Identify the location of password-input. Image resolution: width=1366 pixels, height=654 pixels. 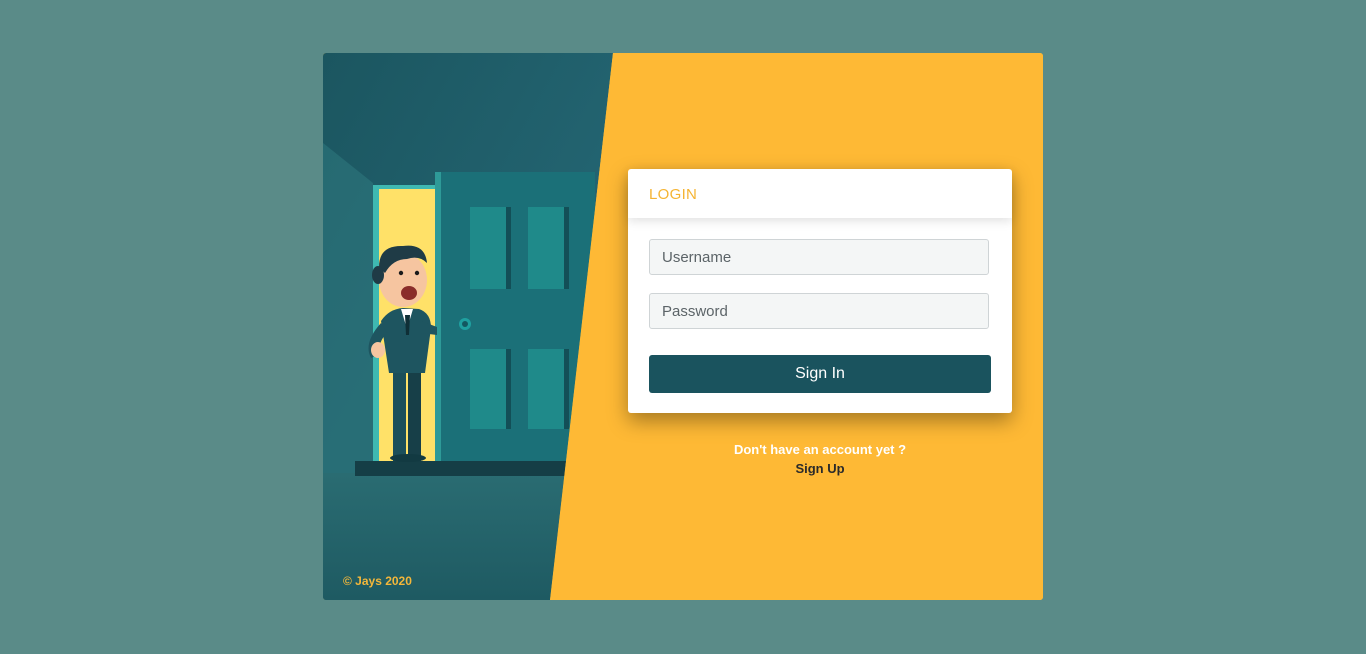
(819, 311).